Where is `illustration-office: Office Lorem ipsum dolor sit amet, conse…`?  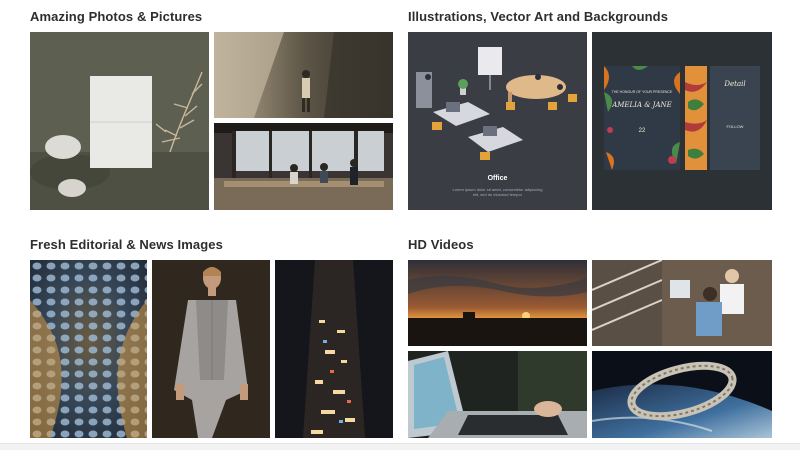 illustration-office: Office Lorem ipsum dolor sit amet, conse… is located at coordinates (497, 121).